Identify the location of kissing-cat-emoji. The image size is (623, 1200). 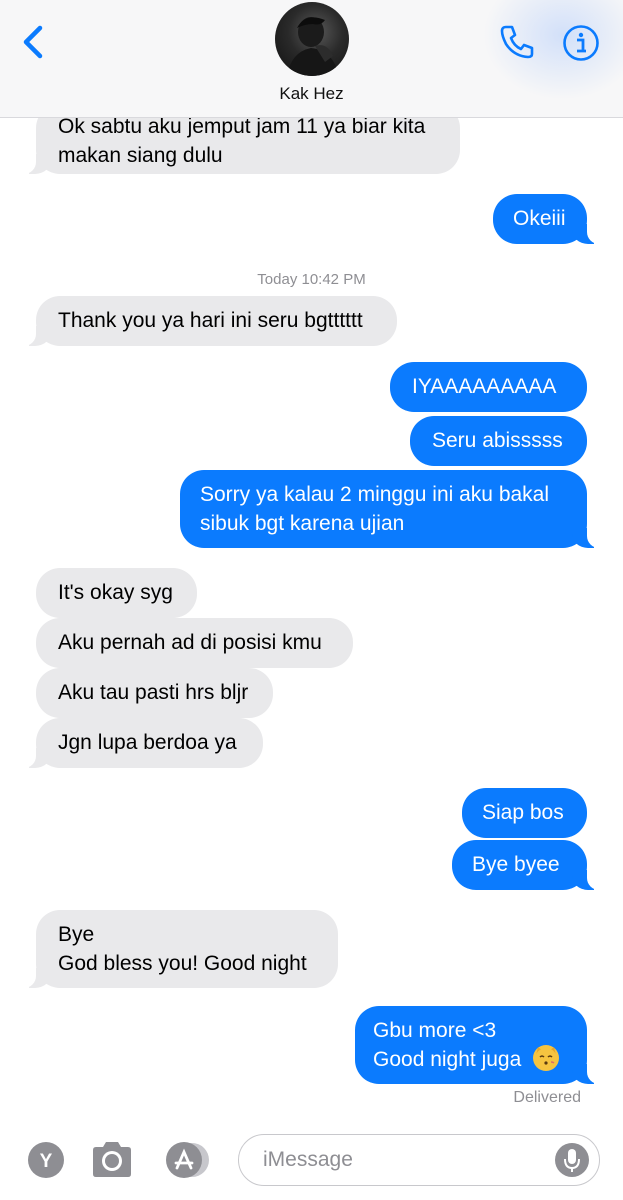
(546, 1058).